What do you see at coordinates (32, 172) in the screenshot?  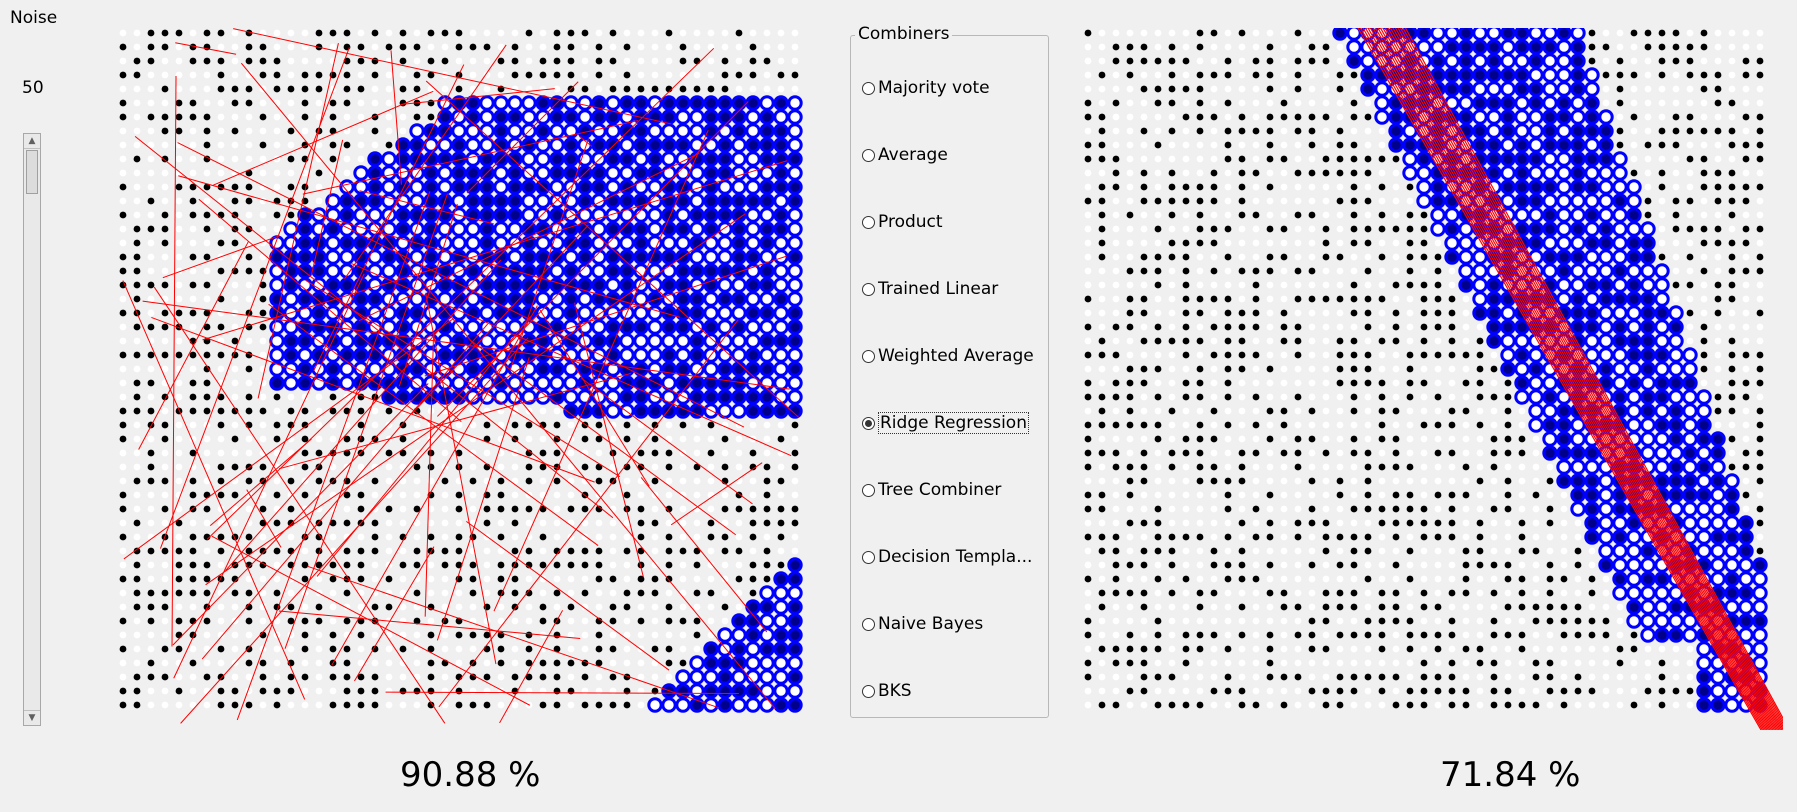 I see `slider-thumb` at bounding box center [32, 172].